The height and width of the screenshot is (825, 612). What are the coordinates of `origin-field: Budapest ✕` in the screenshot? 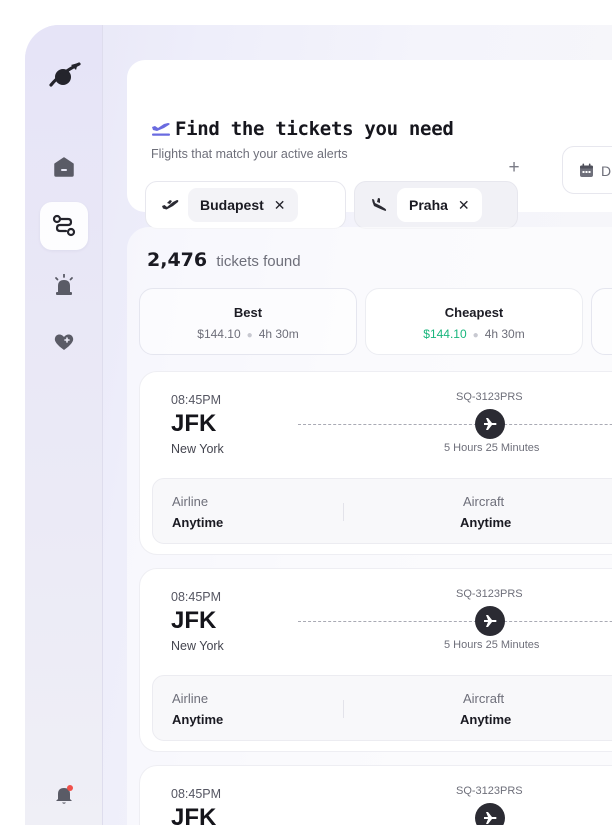 It's located at (245, 205).